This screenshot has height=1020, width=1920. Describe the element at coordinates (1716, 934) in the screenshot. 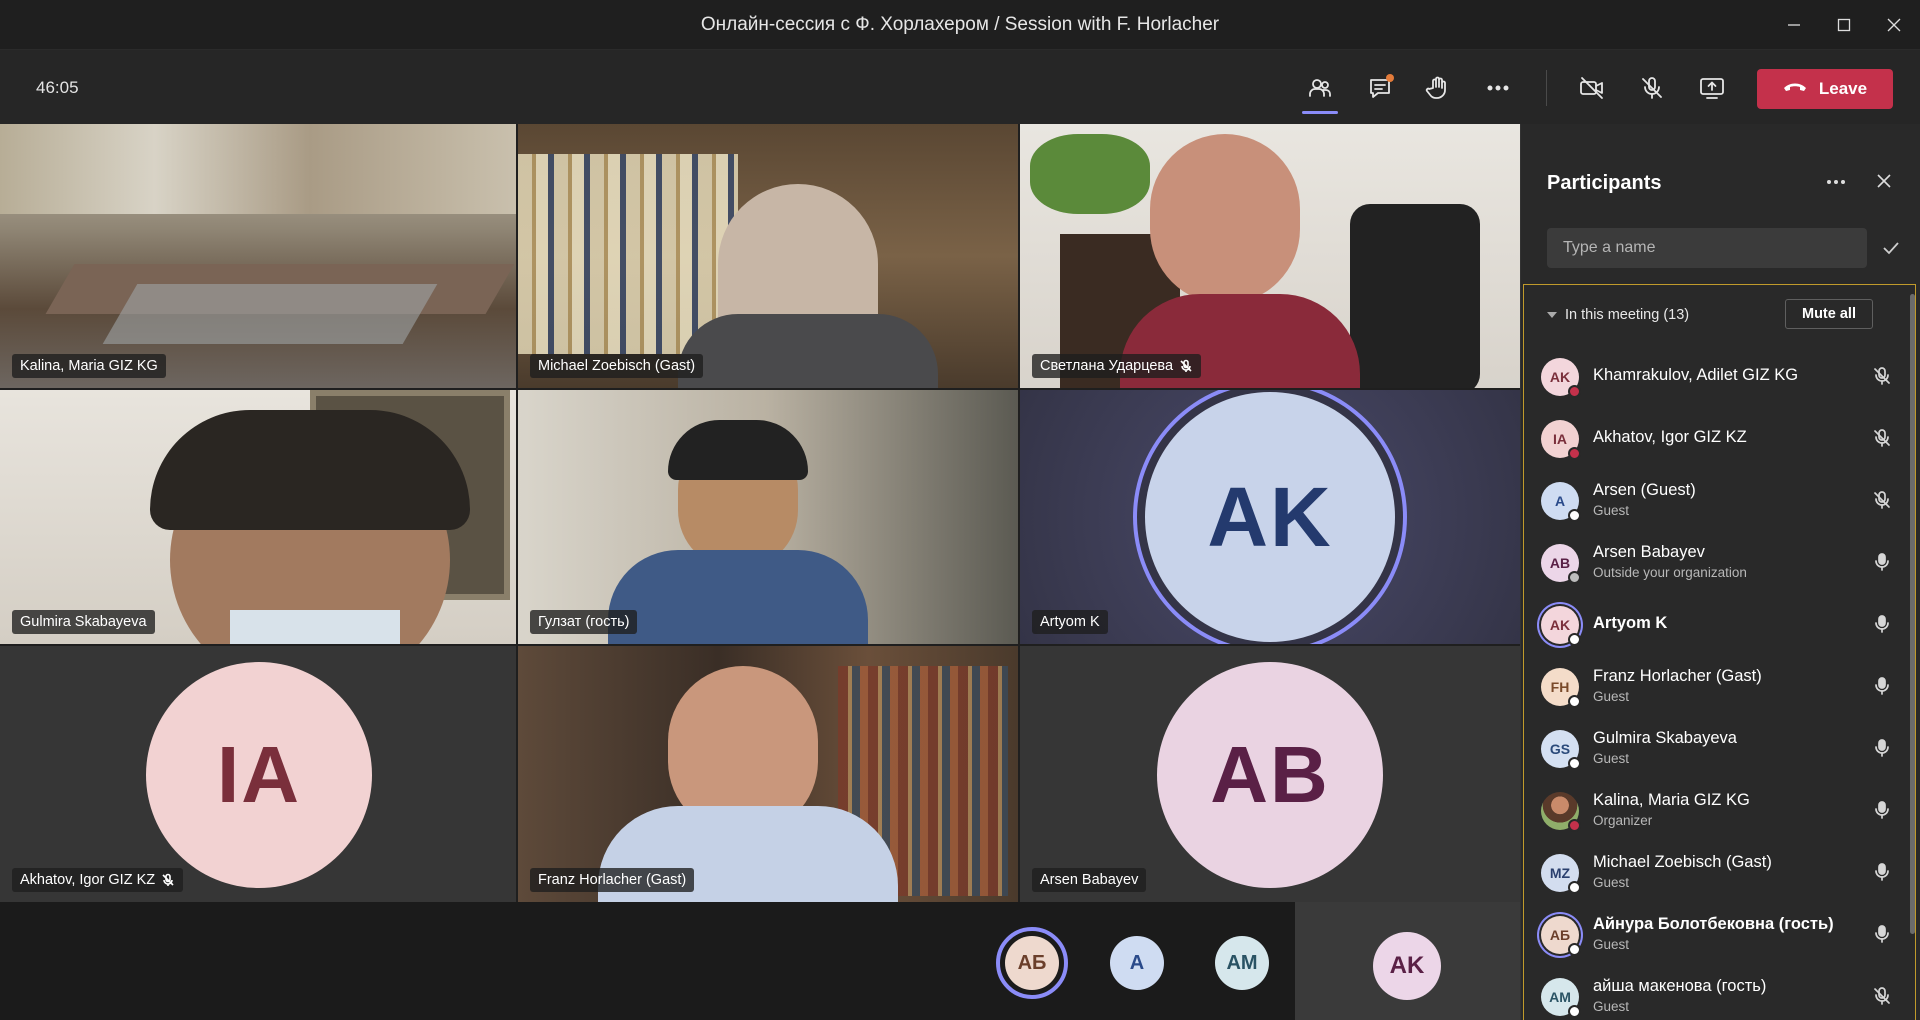

I see `participant-row: АБ Айнура Болотбековна (гость) Guest` at that location.